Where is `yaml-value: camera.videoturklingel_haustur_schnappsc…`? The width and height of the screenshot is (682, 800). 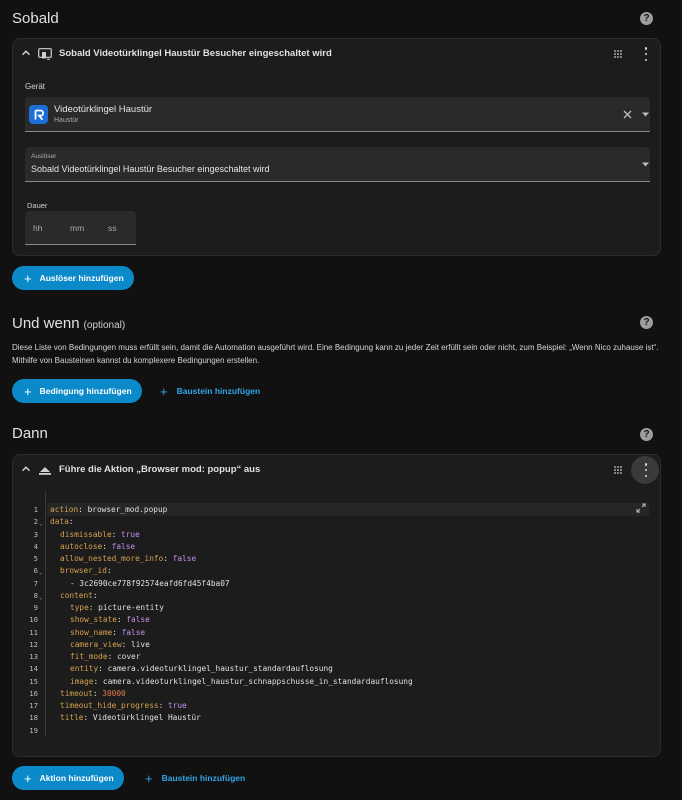 yaml-value: camera.videoturklingel_haustur_schnappsc… is located at coordinates (257, 681).